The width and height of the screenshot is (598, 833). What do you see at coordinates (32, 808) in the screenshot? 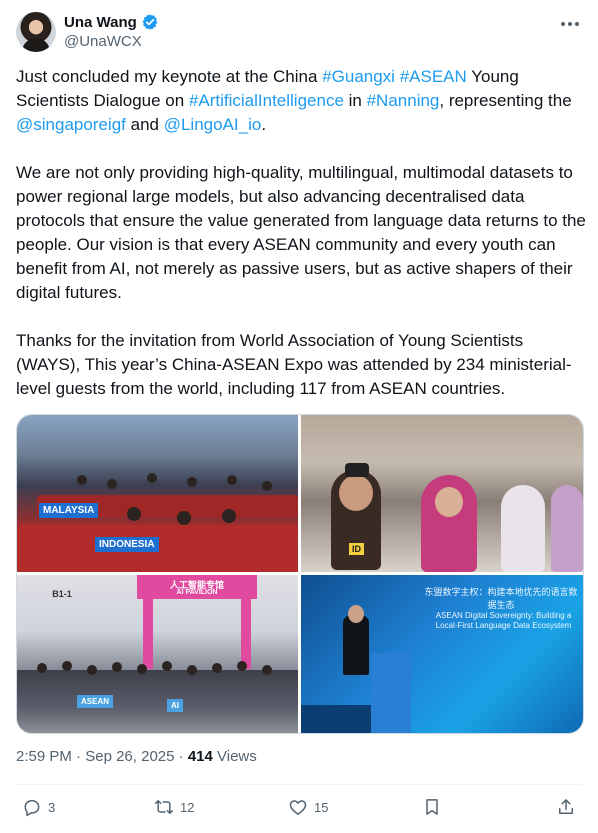
I see `reply-icon` at bounding box center [32, 808].